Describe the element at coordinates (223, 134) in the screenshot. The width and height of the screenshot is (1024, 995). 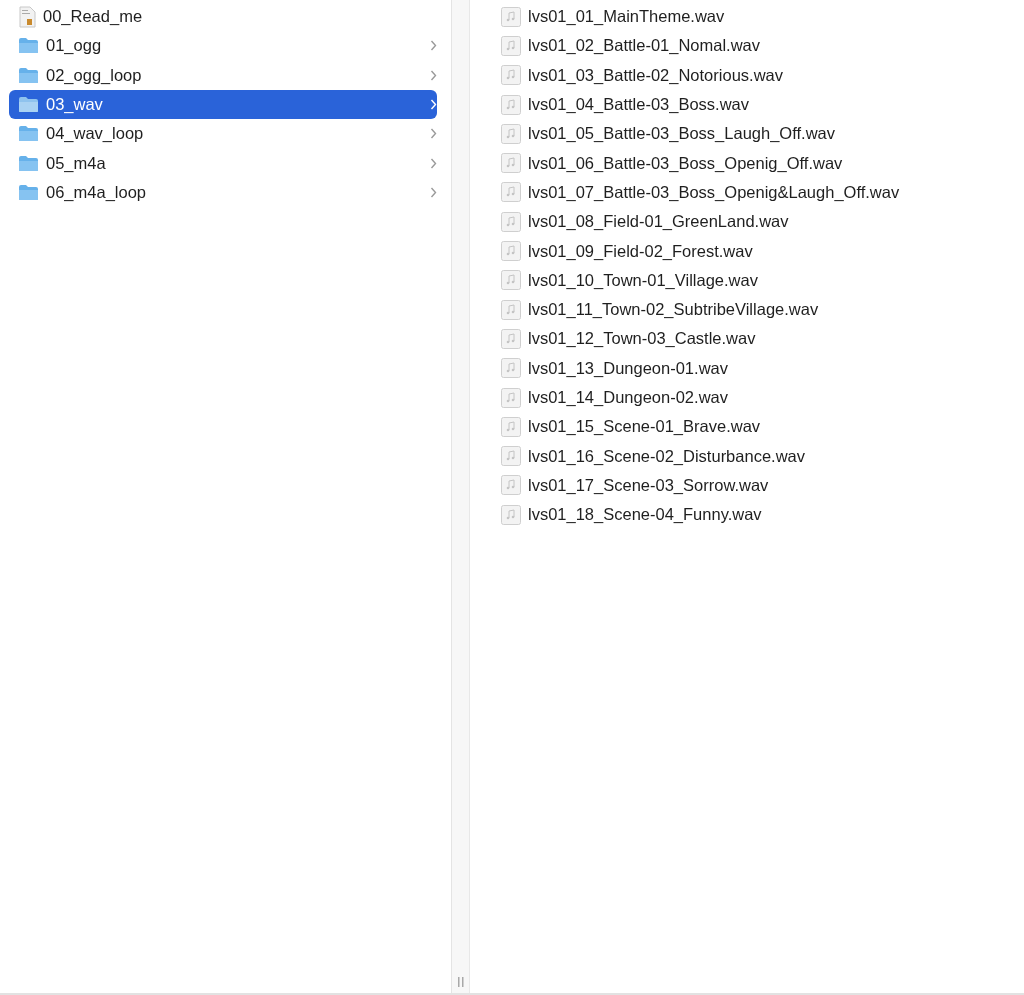
I see `folder-list-item: 04_wav_loop` at that location.